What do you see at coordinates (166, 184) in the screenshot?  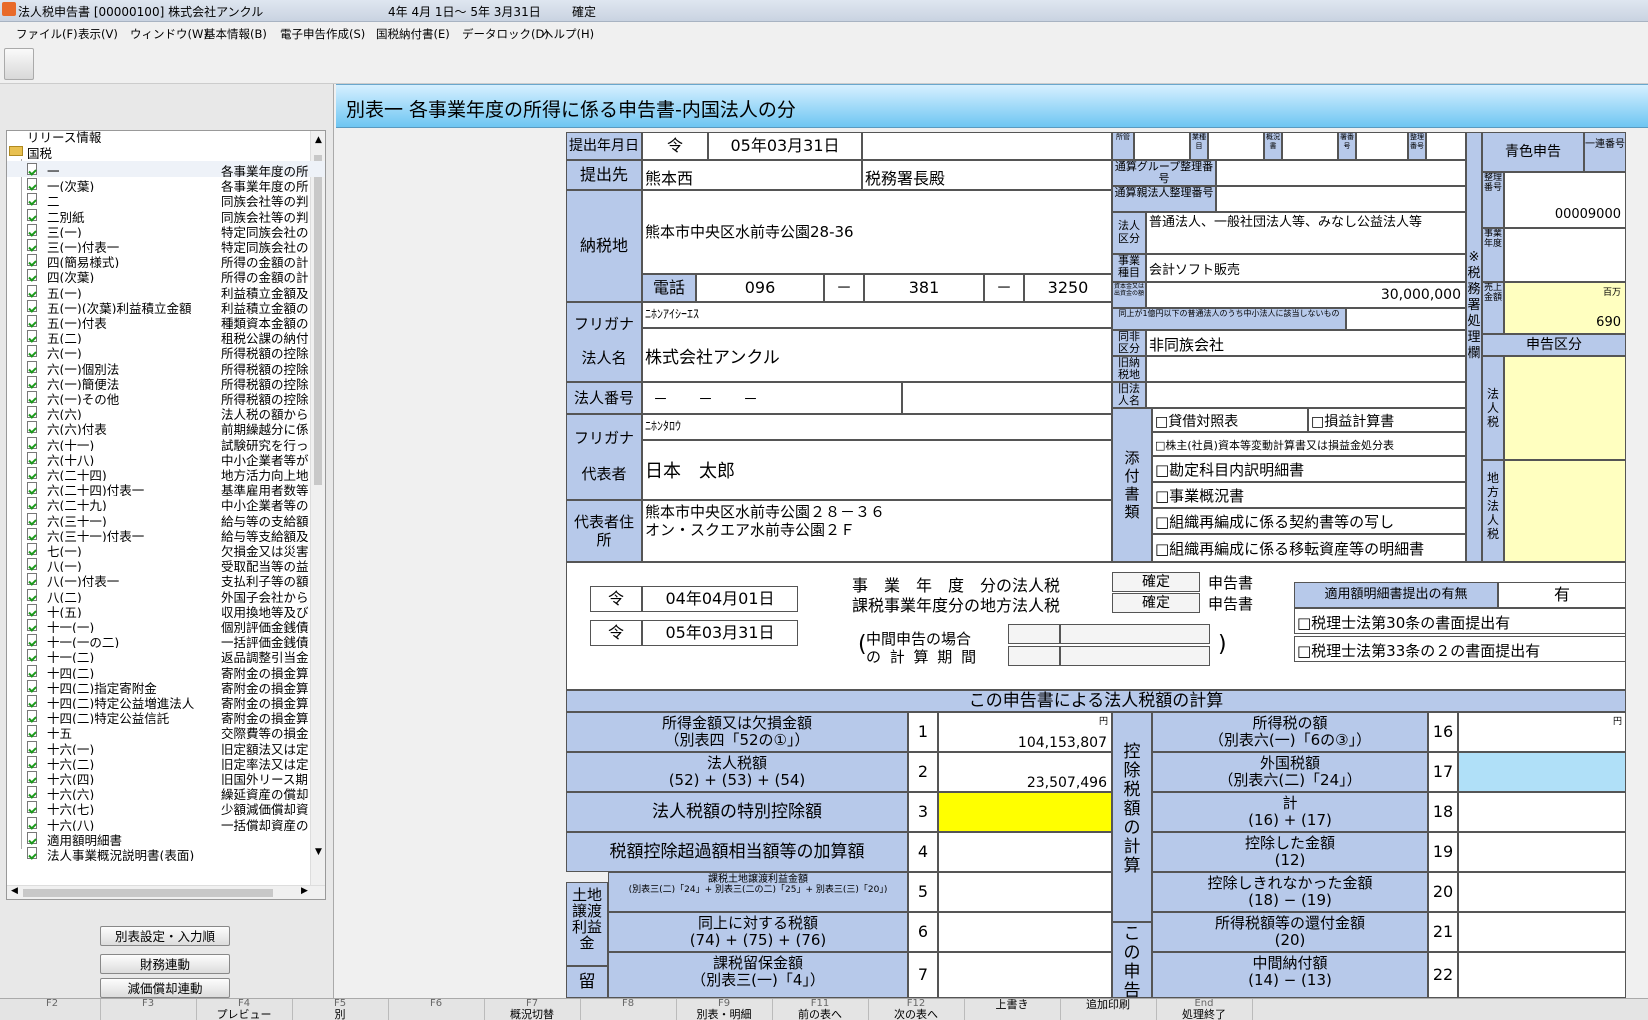 I see `tree-item: 一(次葉) 各事業年度の所` at bounding box center [166, 184].